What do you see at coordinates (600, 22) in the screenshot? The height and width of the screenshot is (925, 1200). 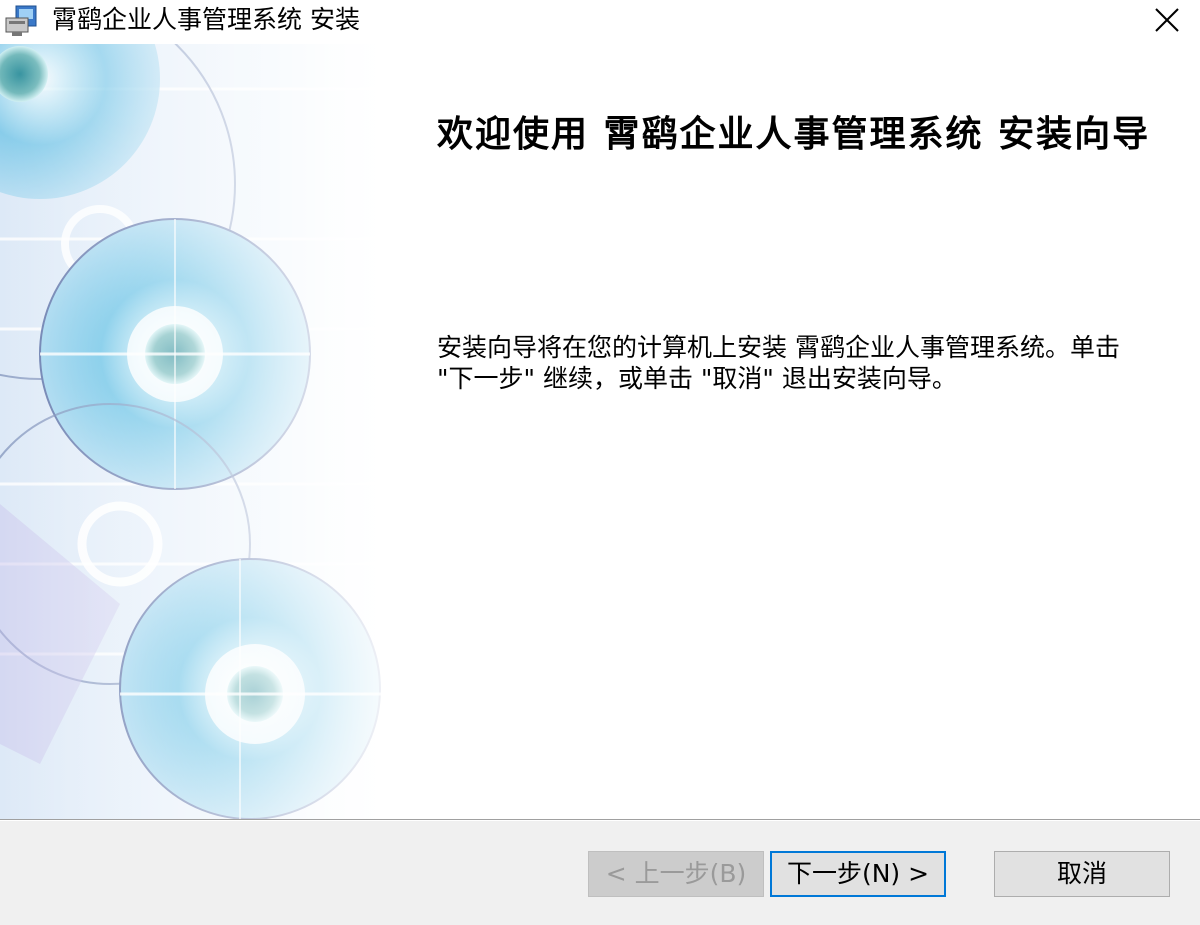 I see `title-bar: 霄鹞企业人事管理系统 安装` at bounding box center [600, 22].